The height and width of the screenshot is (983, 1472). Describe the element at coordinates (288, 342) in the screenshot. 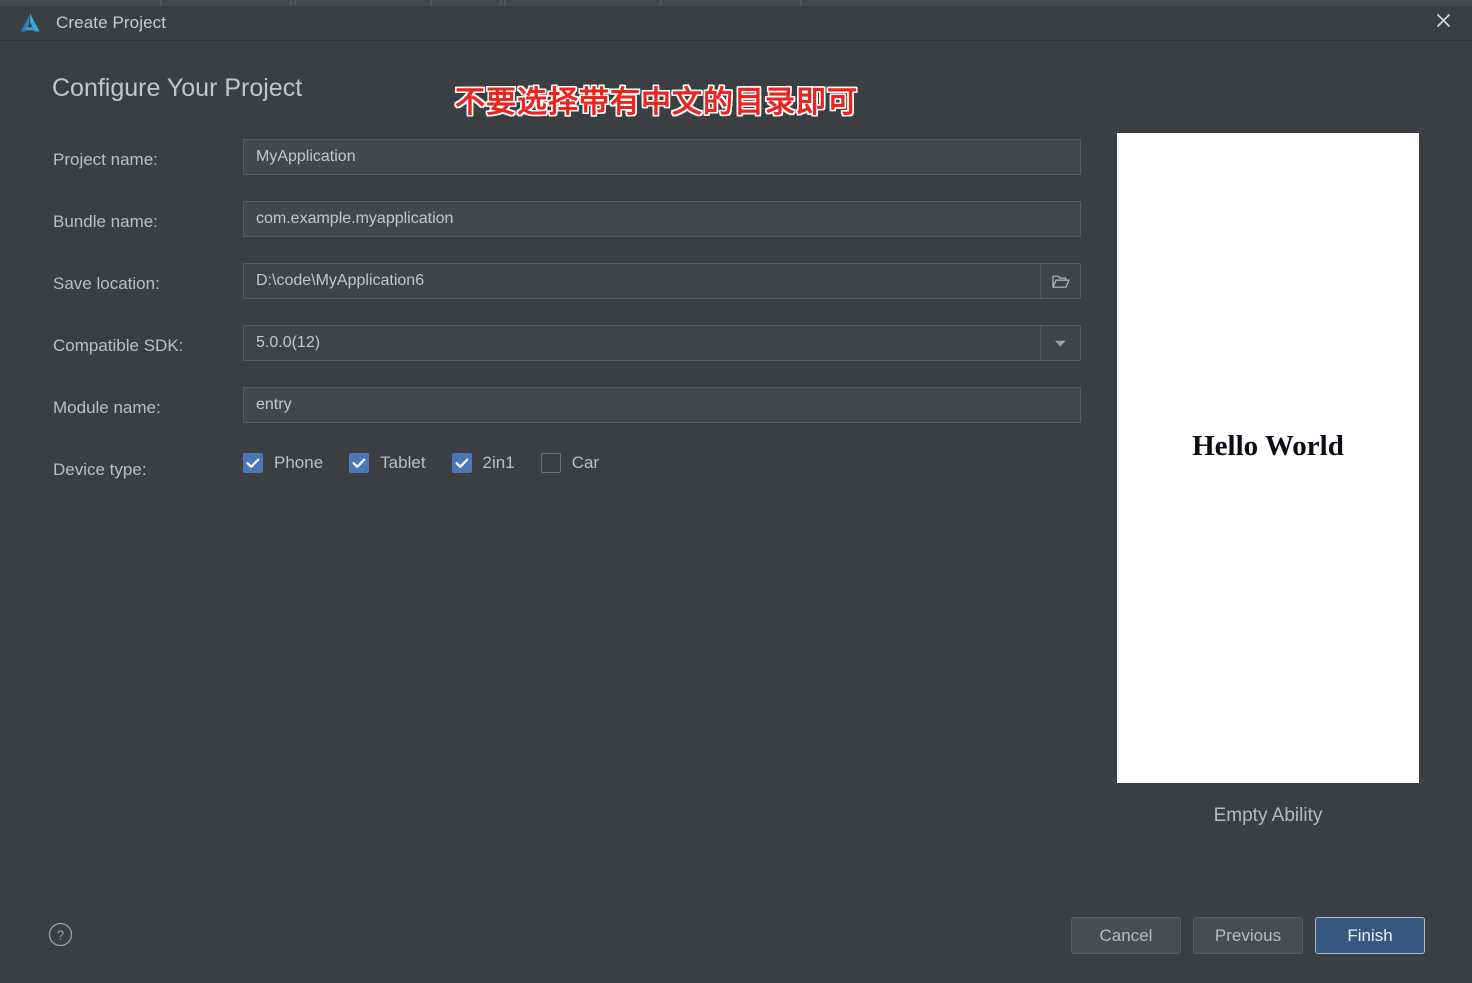

I see `compatible-sdk-value: 5.0.0(12)` at that location.